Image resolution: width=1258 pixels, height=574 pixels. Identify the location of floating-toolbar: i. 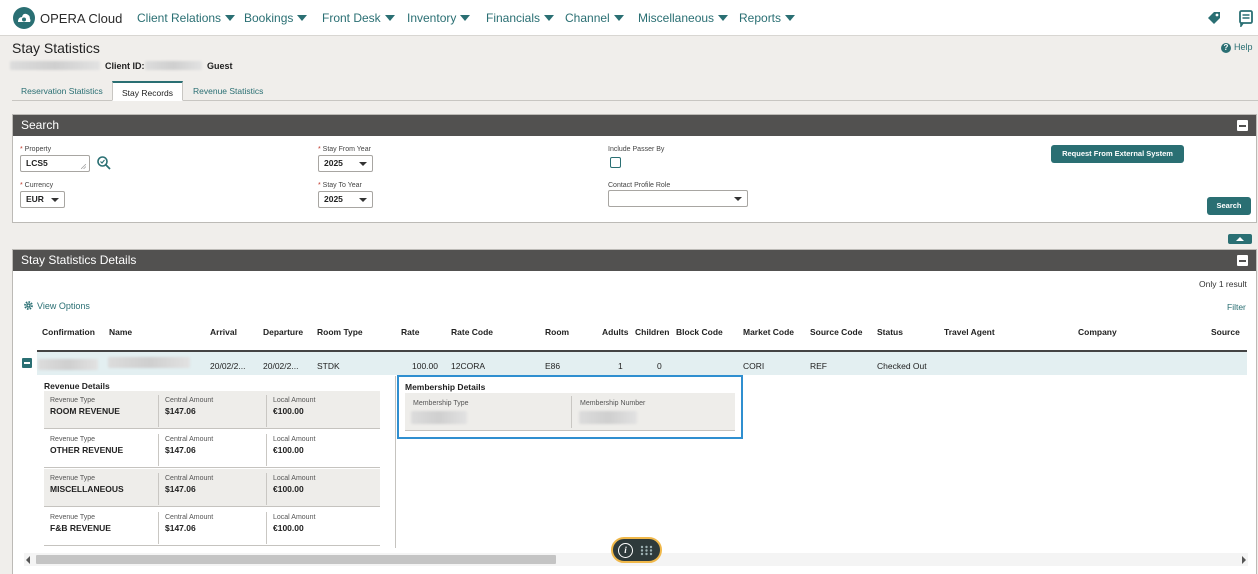
(636, 550).